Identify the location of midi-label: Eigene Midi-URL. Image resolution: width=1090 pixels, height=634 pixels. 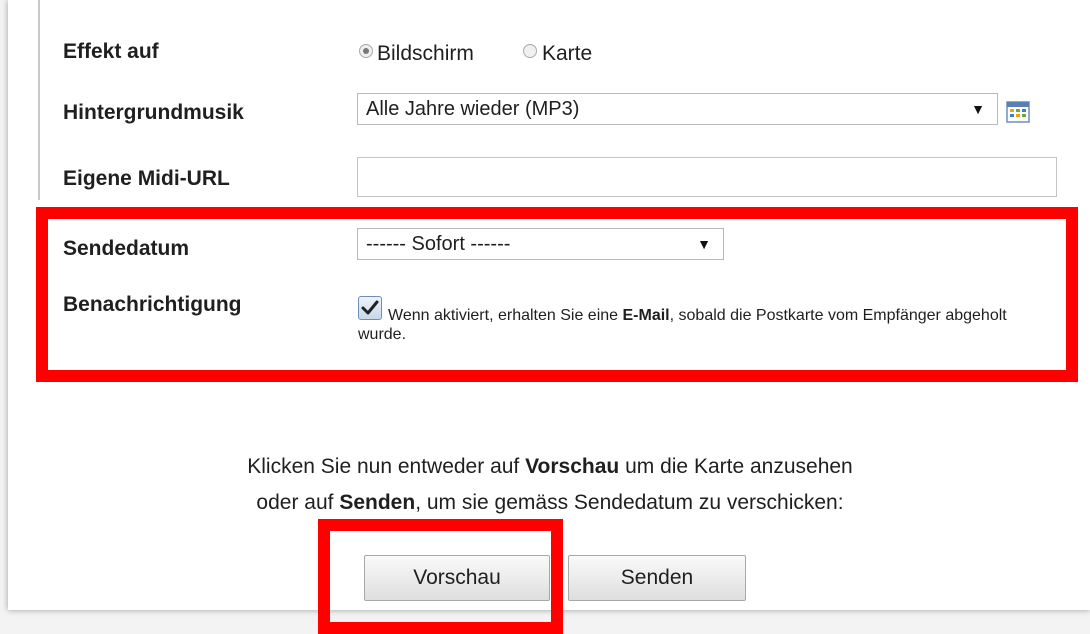
(146, 178).